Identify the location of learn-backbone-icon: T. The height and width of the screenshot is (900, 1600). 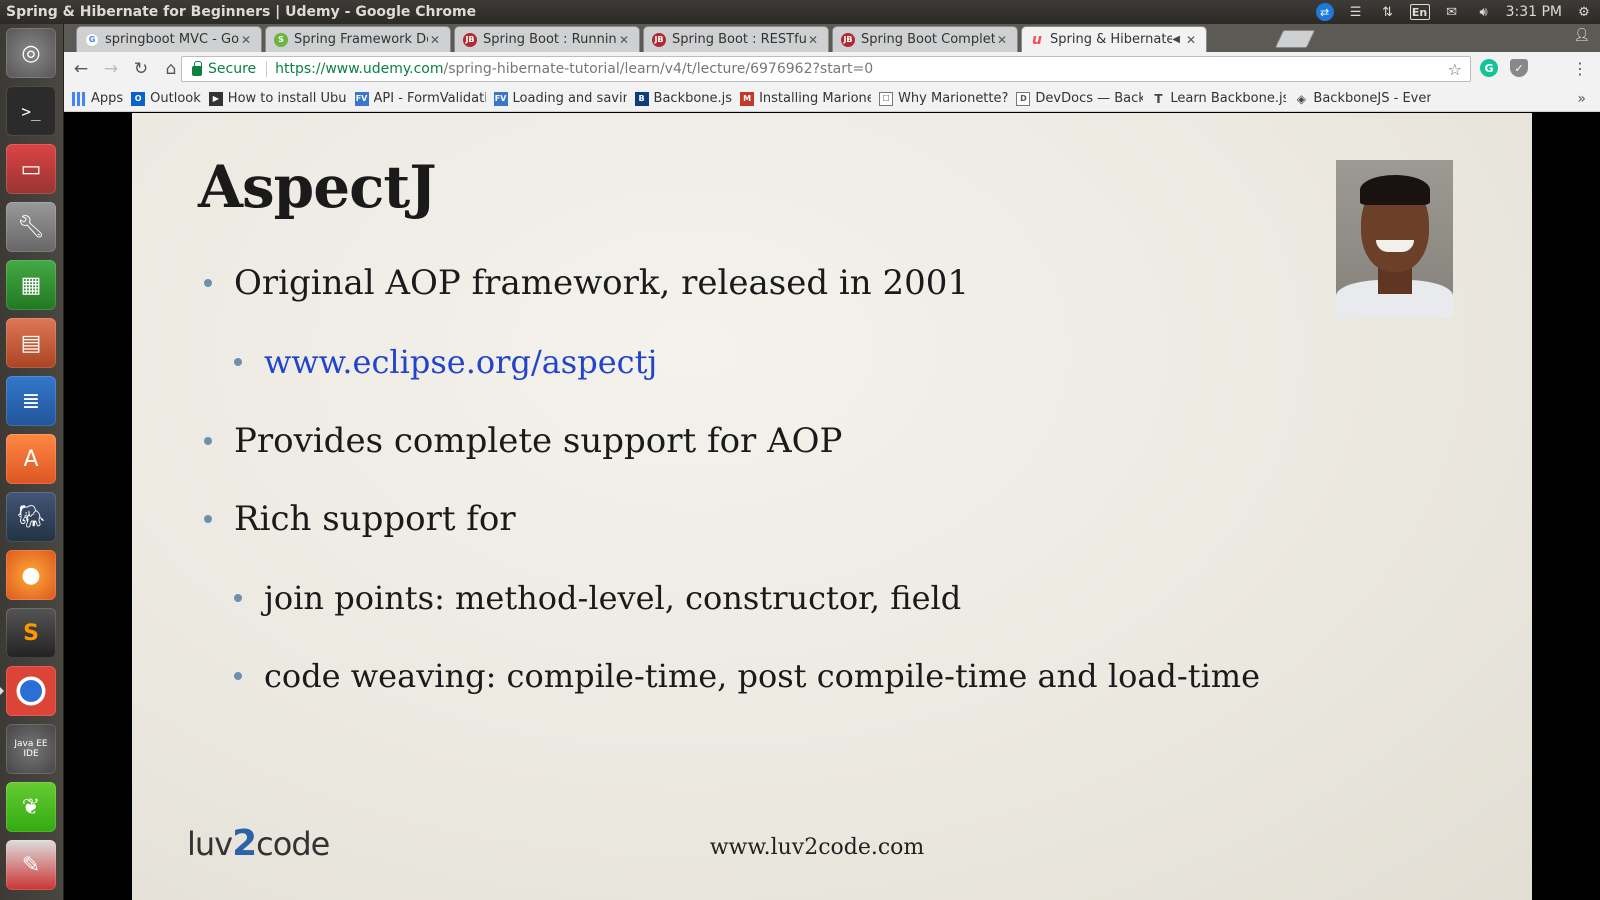
(1158, 98).